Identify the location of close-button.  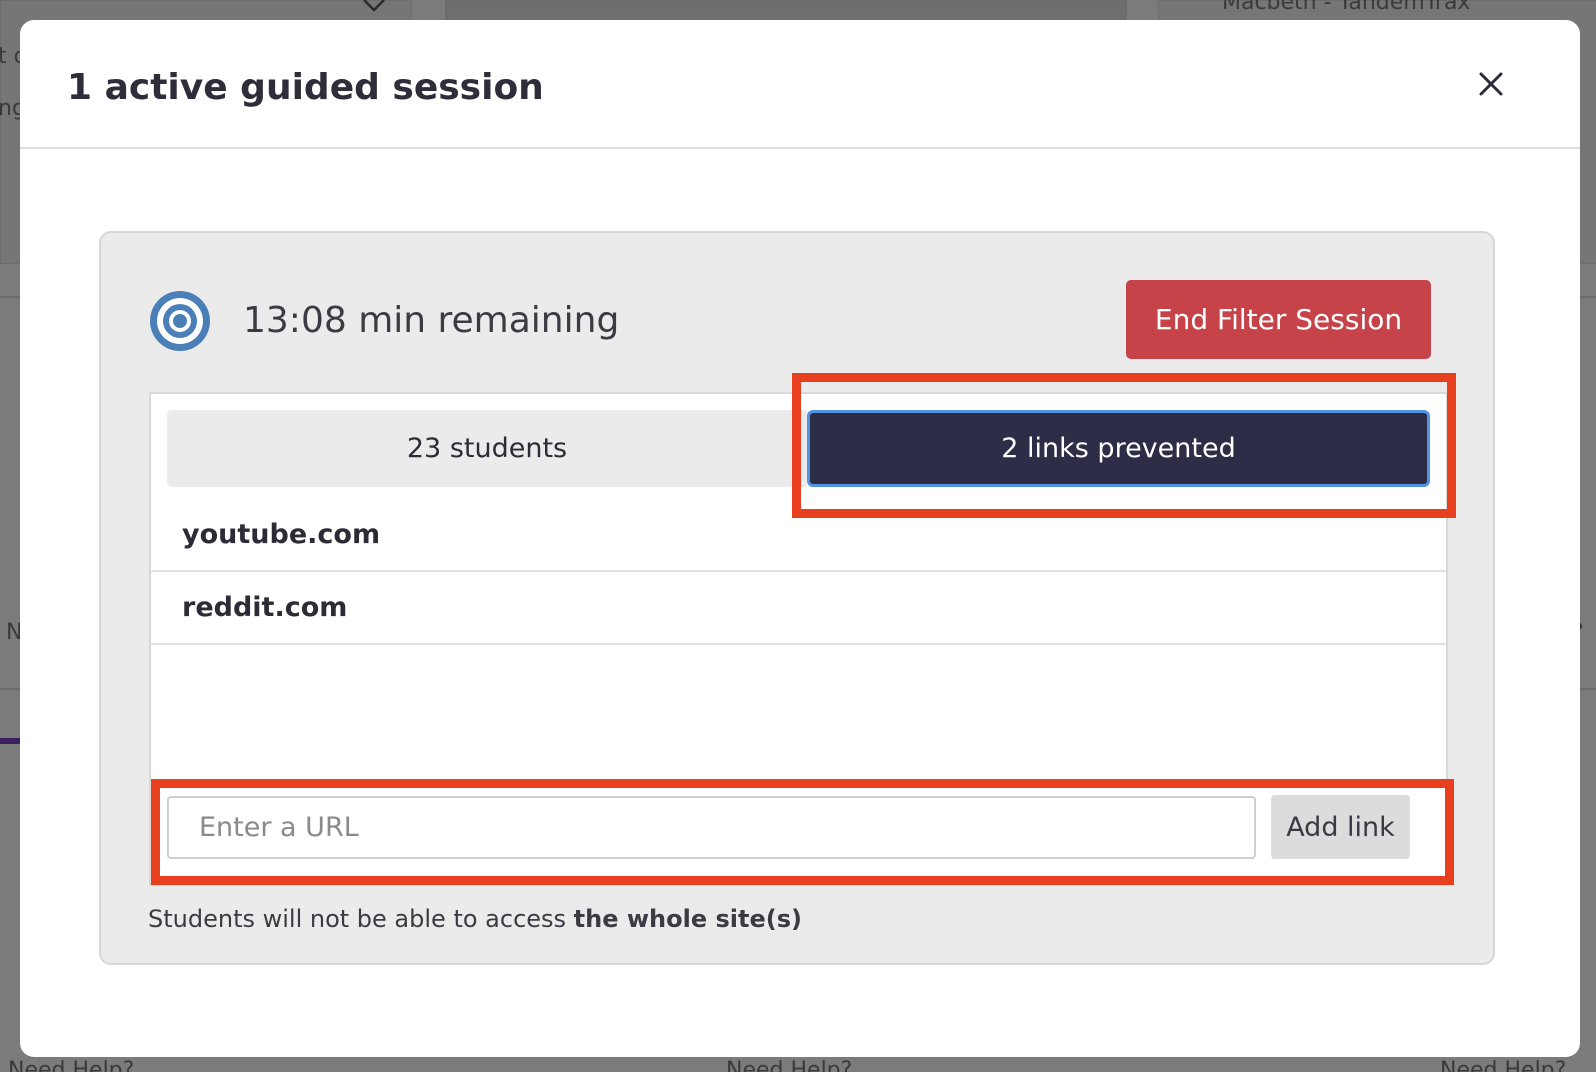
(1491, 84).